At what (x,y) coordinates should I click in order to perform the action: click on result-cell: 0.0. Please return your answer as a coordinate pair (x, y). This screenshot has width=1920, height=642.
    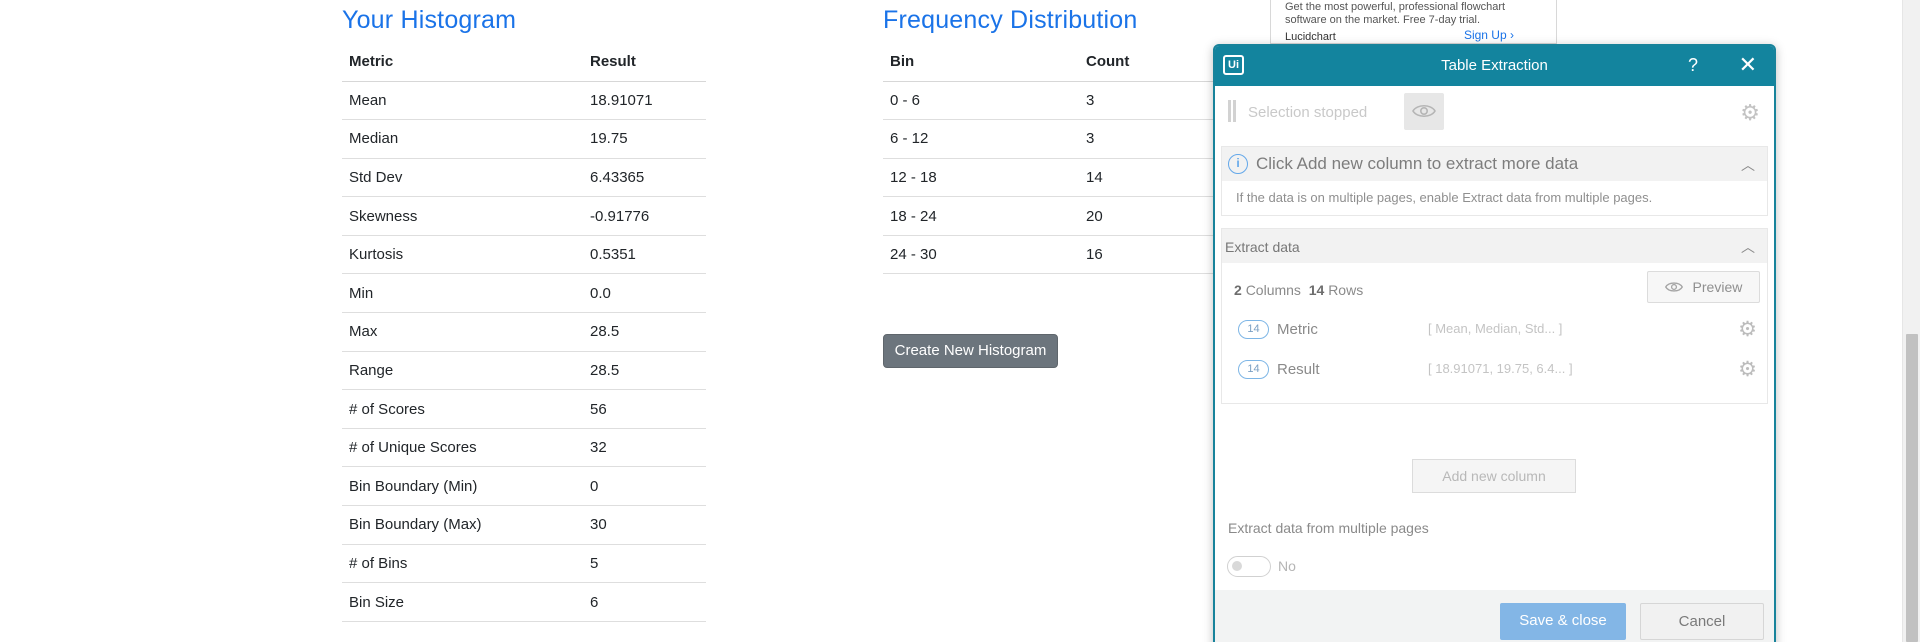
    Looking at the image, I should click on (644, 293).